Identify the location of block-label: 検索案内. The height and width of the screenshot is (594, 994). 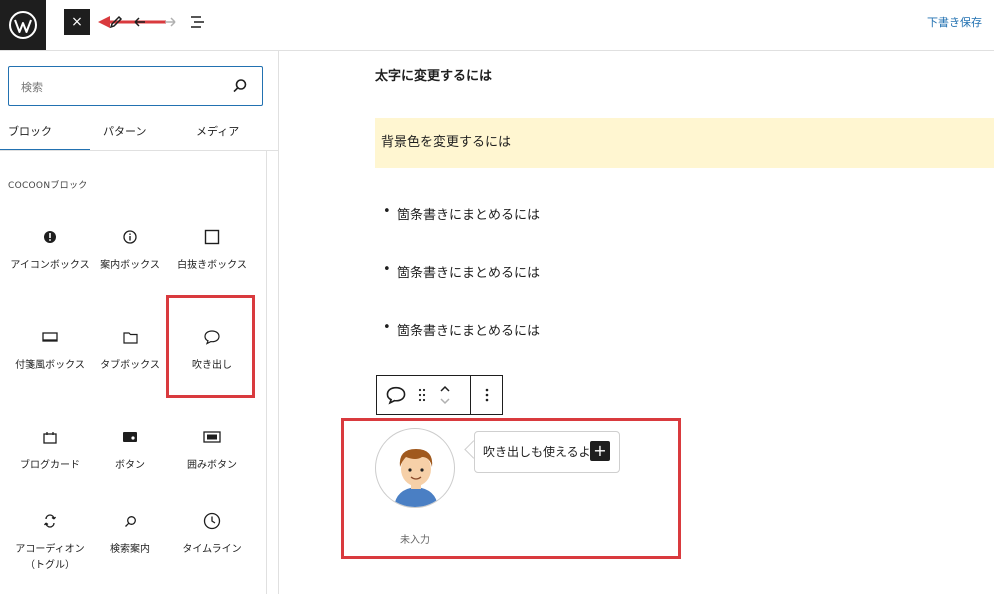
(130, 549).